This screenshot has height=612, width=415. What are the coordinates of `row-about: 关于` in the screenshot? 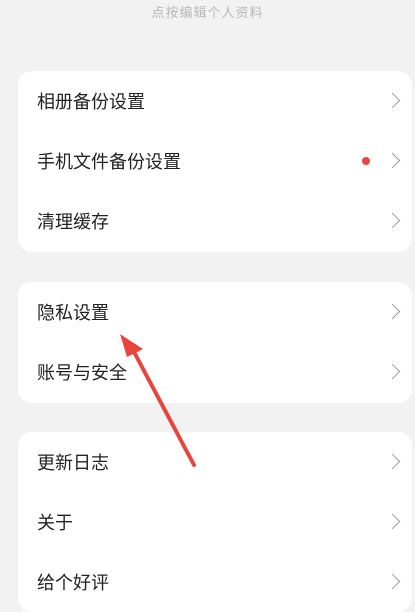 It's located at (215, 522).